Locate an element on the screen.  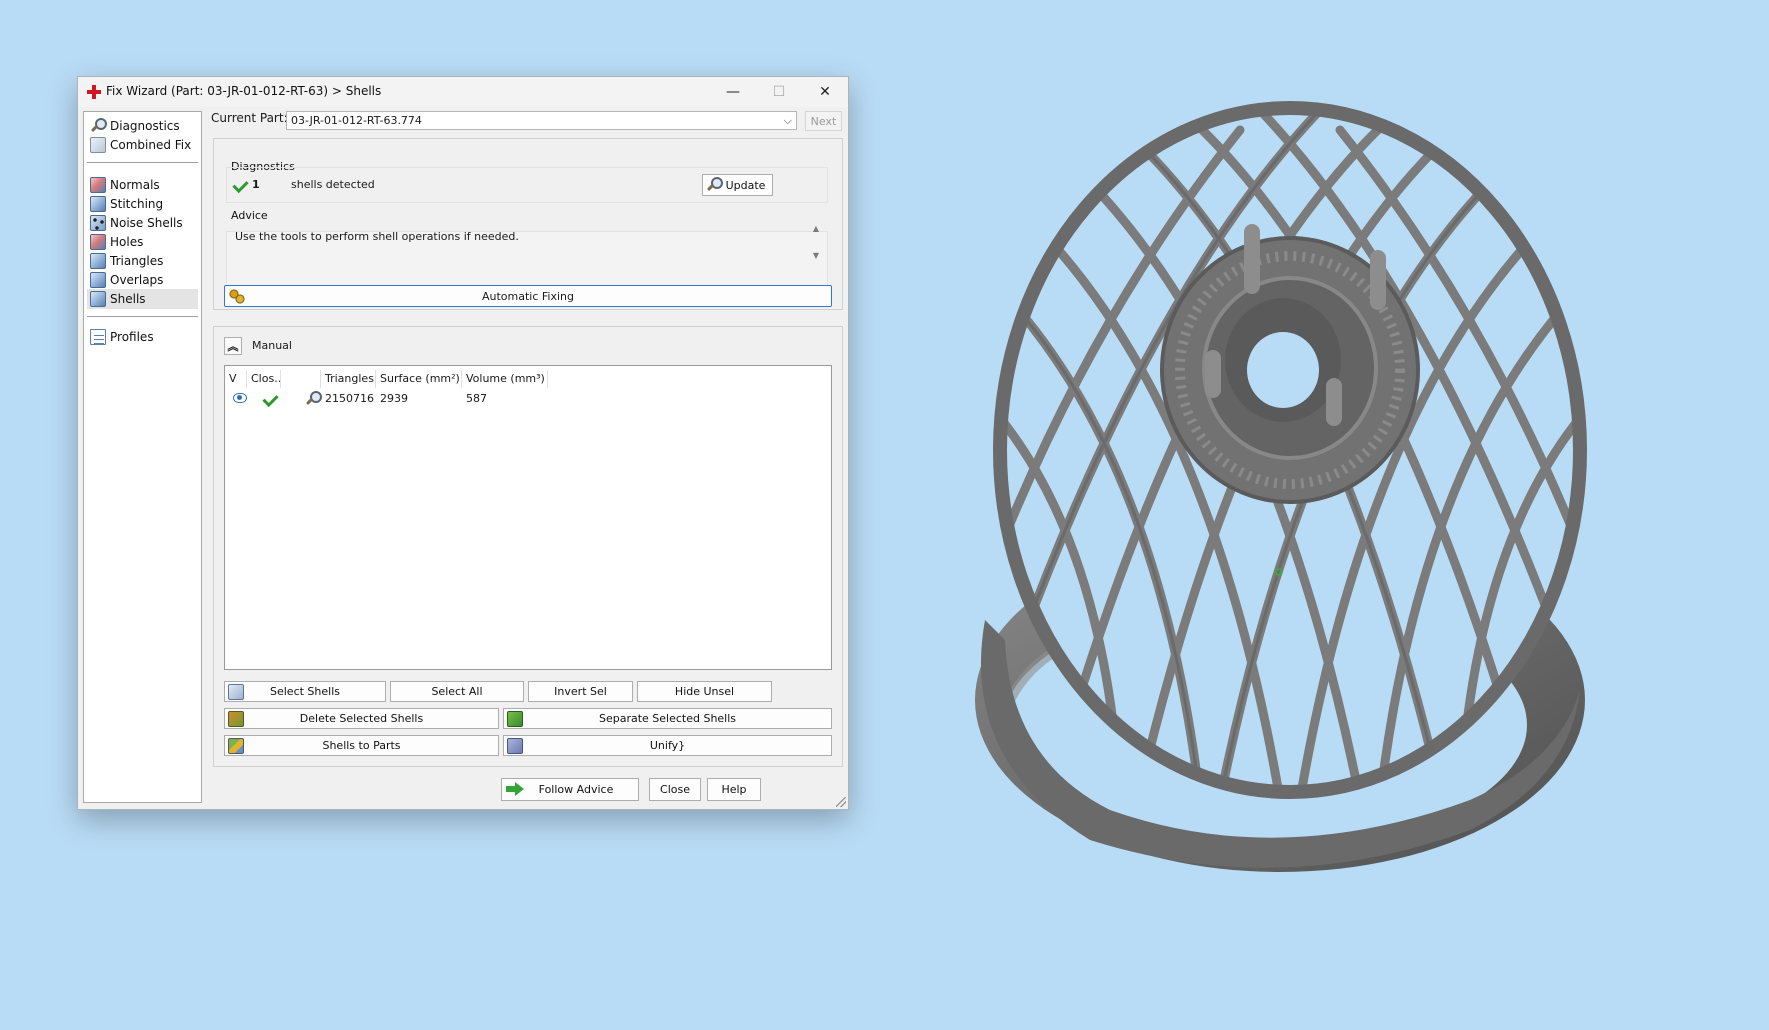
next-button: Next is located at coordinates (823, 121).